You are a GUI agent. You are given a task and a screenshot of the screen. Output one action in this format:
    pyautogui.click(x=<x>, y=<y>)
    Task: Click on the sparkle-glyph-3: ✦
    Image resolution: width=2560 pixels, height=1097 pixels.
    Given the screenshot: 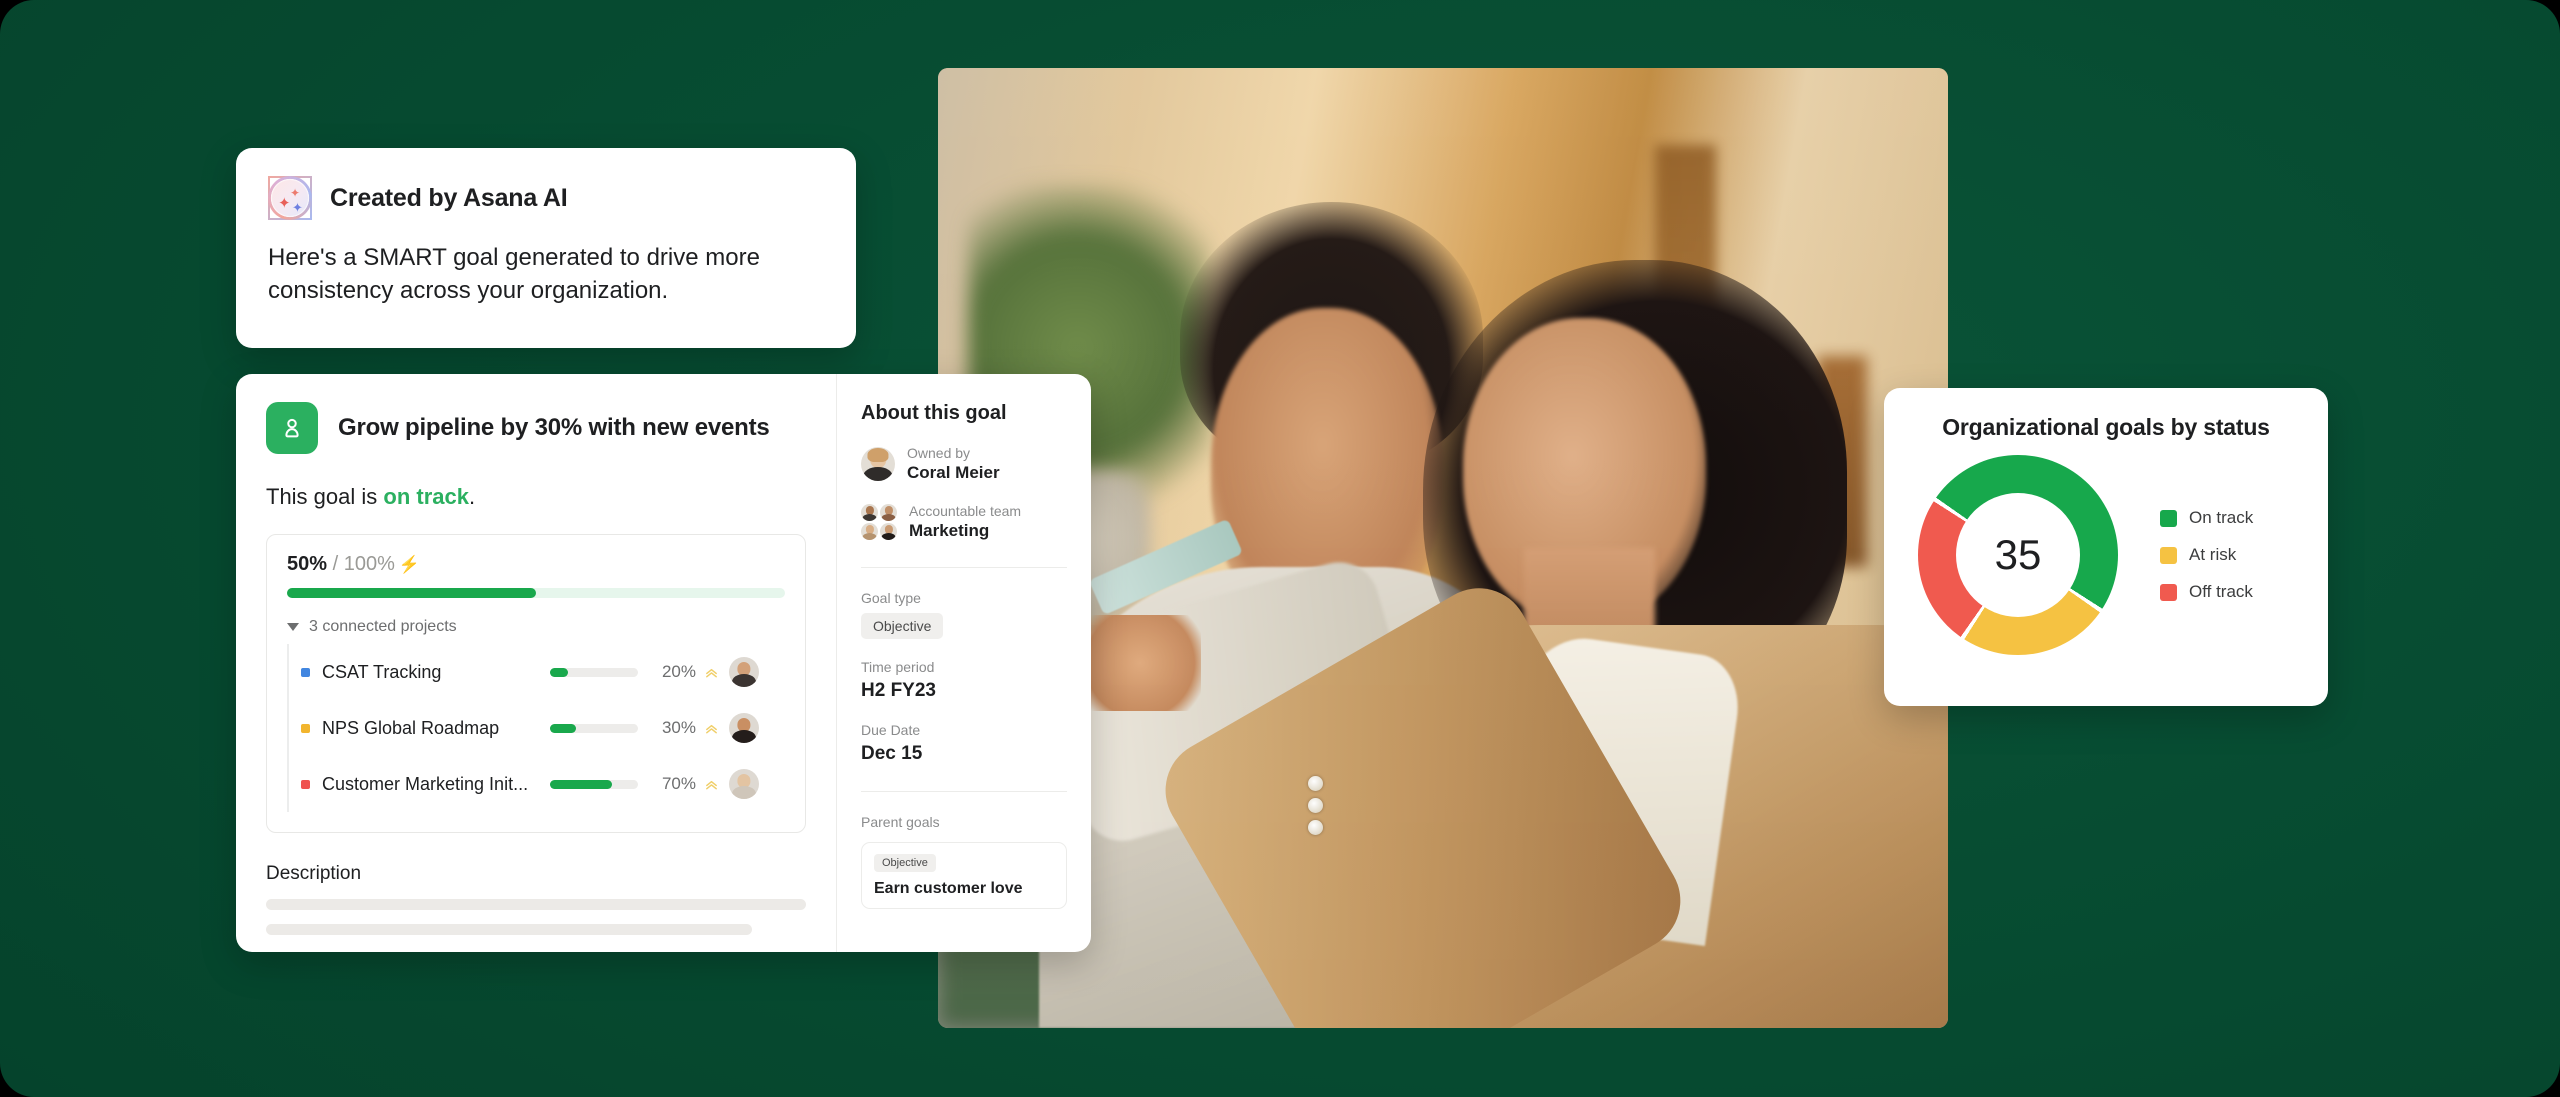 What is the action you would take?
    pyautogui.click(x=297, y=207)
    